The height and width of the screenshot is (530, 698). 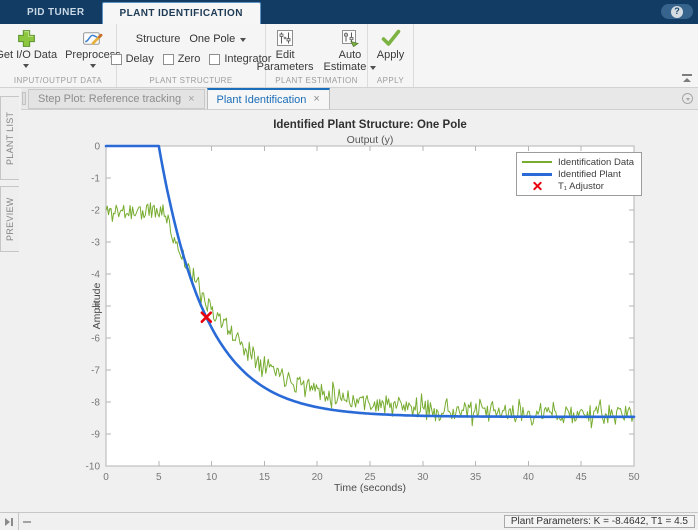 What do you see at coordinates (97, 306) in the screenshot?
I see `y-axis-label: Amplitude` at bounding box center [97, 306].